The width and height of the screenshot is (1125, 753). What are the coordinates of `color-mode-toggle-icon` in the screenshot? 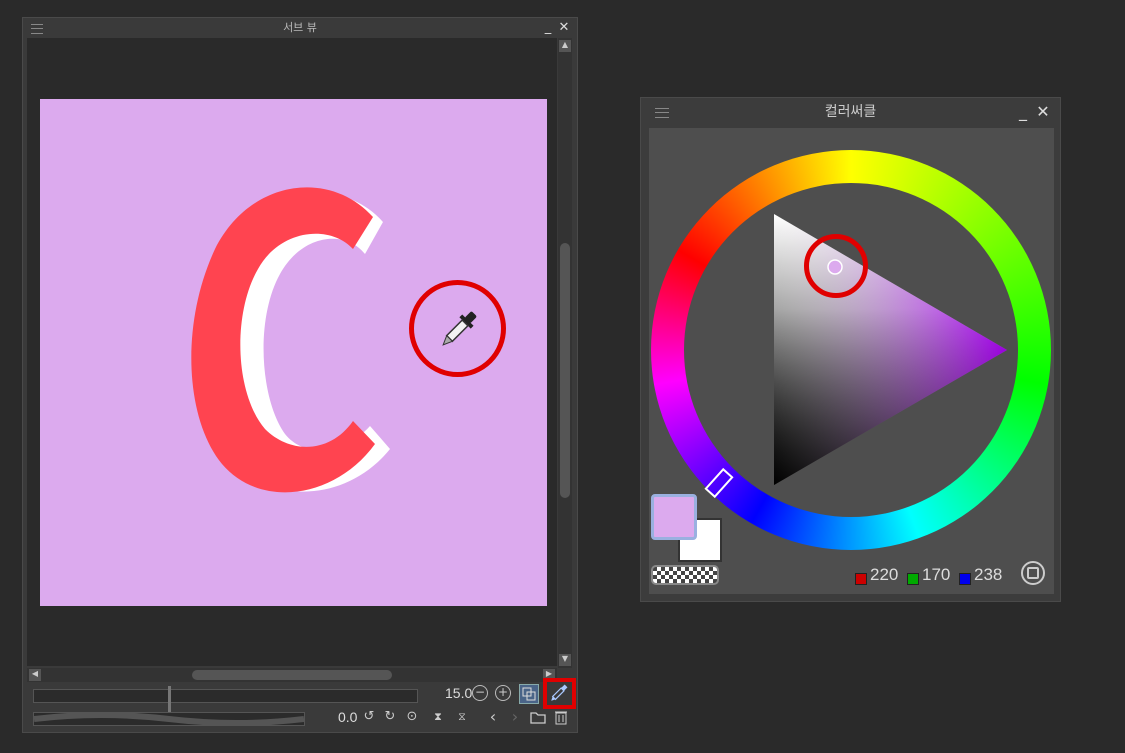 It's located at (1033, 573).